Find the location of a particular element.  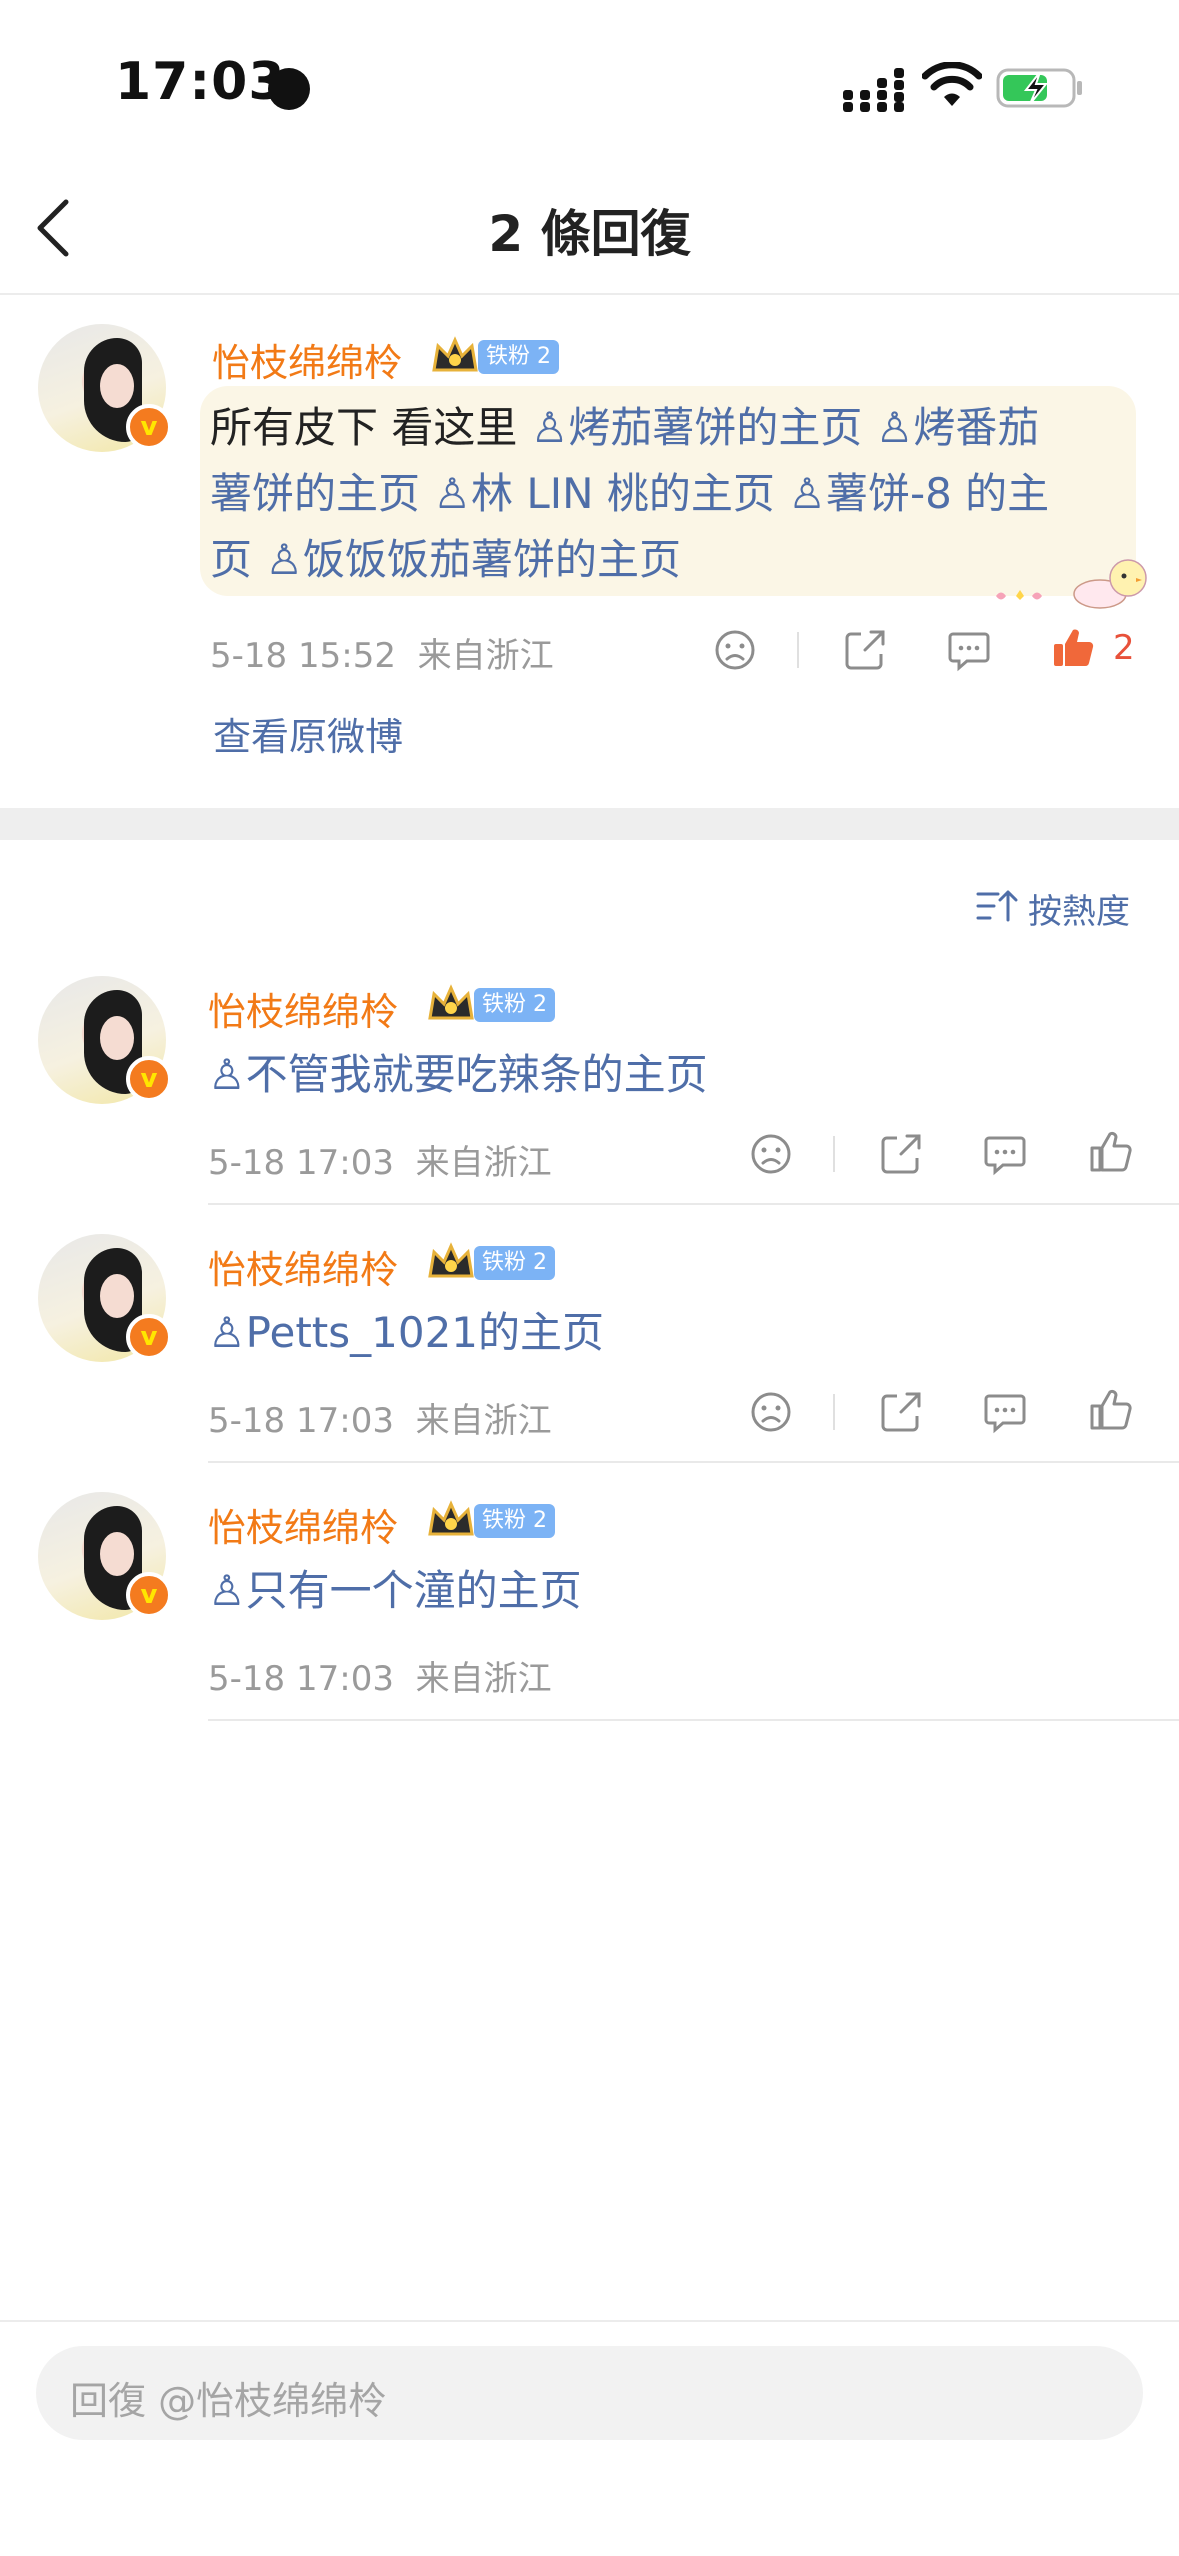

cellular-signal-icon is located at coordinates (873, 90).